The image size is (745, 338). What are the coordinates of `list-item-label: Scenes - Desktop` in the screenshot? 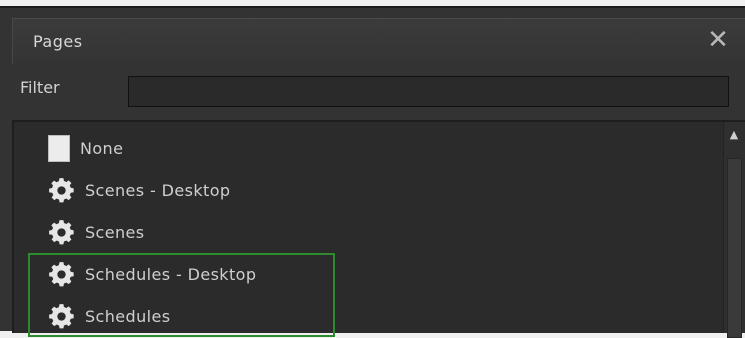 It's located at (158, 190).